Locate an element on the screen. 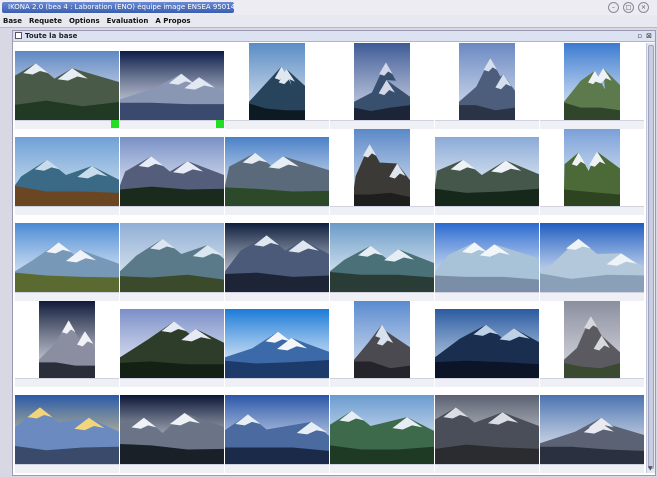 The height and width of the screenshot is (477, 657). scroll-down-arrow-icon: ▼ is located at coordinates (650, 468).